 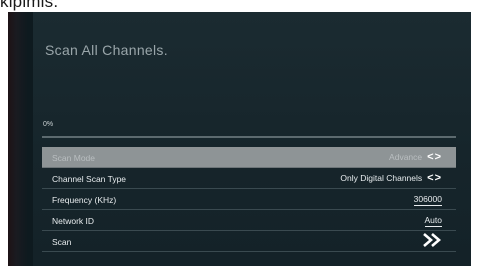 I want to click on setting-label: Channel Scan Type, so click(x=89, y=179).